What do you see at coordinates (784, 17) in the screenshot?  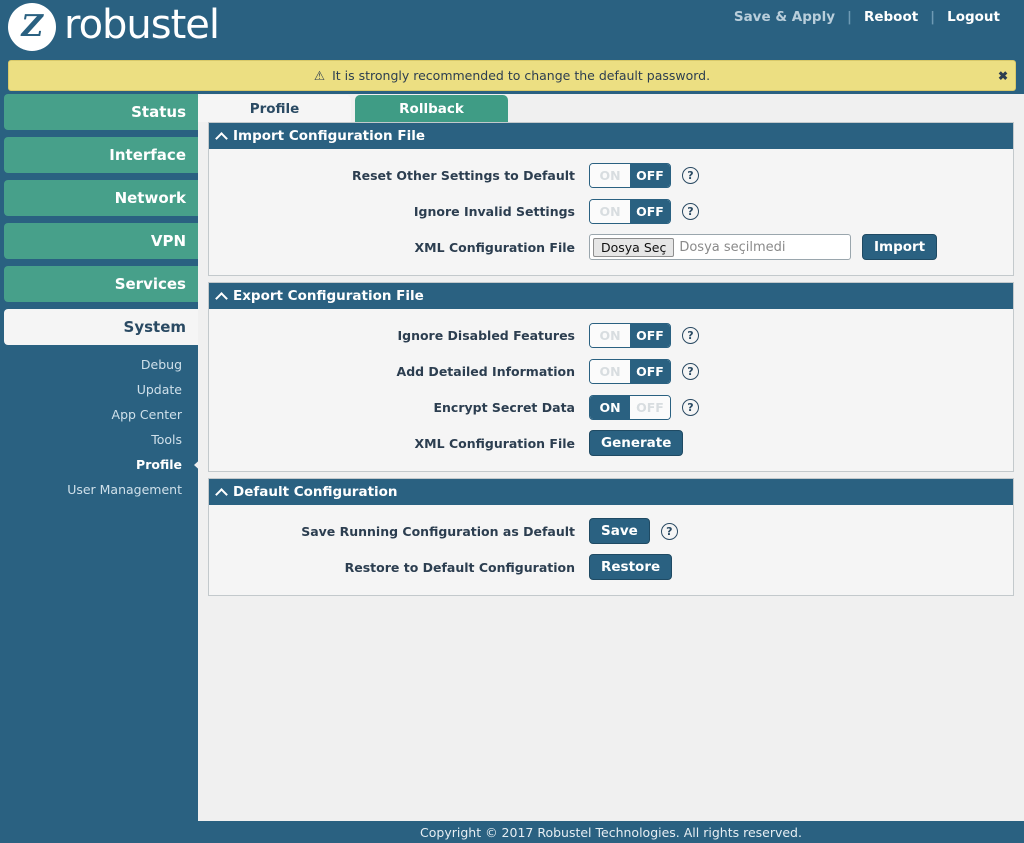 I see `save-and-apply-link: Save & Apply` at bounding box center [784, 17].